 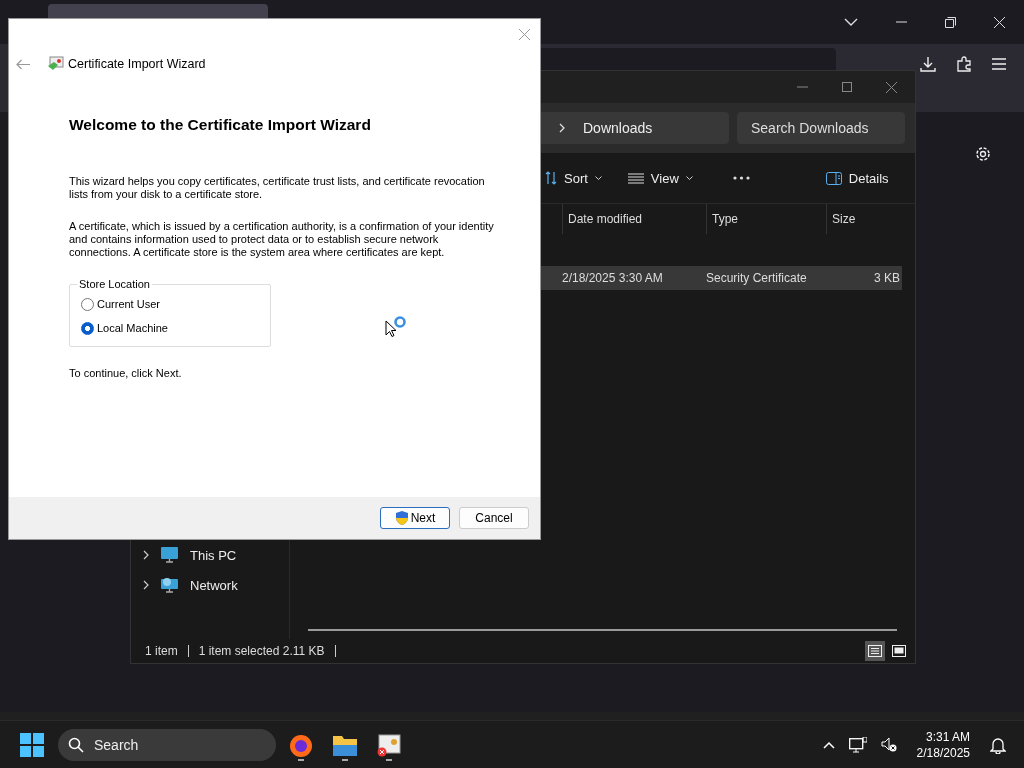 What do you see at coordinates (857, 178) in the screenshot?
I see `details-pane-button: Details` at bounding box center [857, 178].